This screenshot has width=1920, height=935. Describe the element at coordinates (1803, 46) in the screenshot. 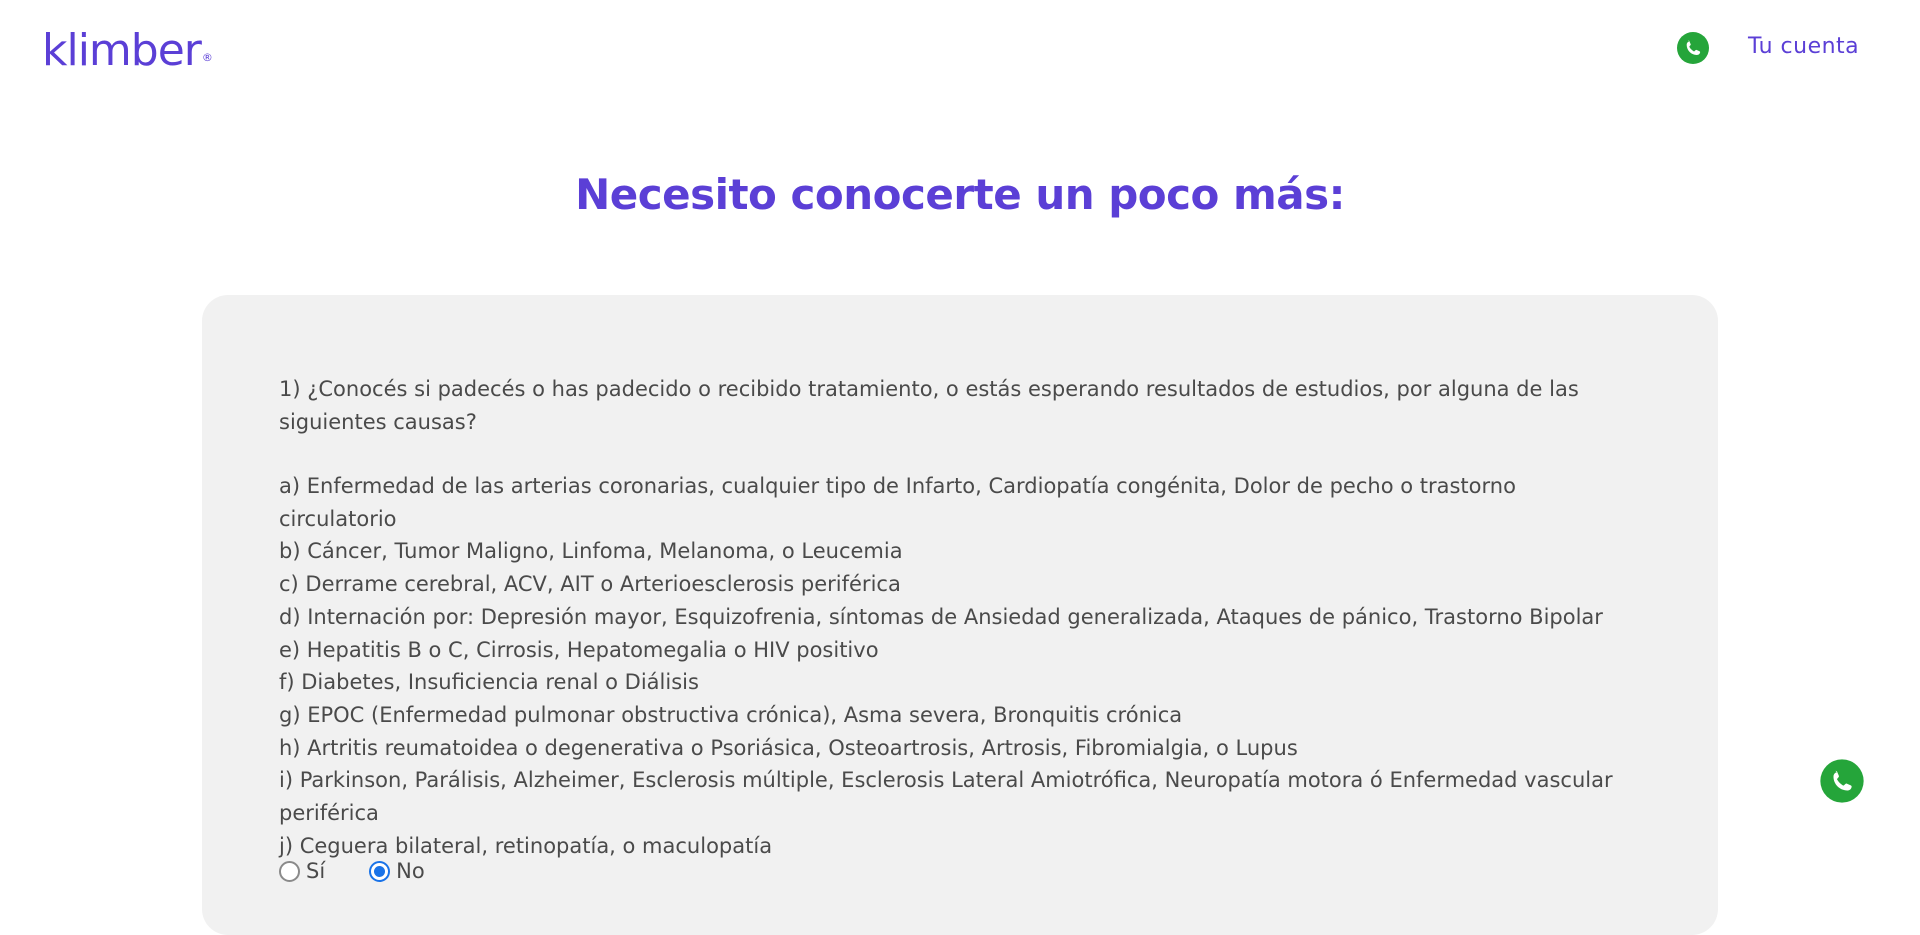

I see `account-link: Tu cuenta` at that location.